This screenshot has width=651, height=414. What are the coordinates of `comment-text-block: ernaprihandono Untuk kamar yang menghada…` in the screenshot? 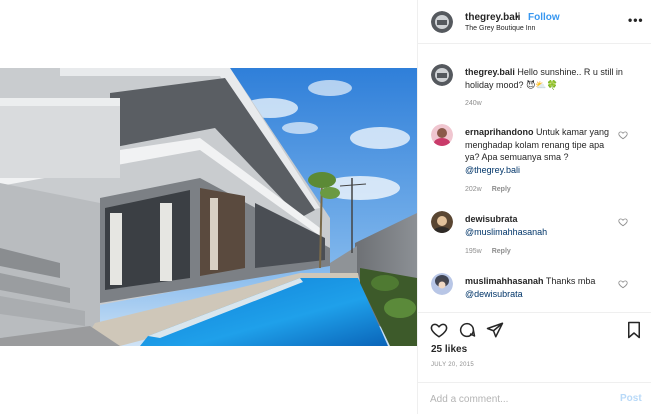 It's located at (541, 151).